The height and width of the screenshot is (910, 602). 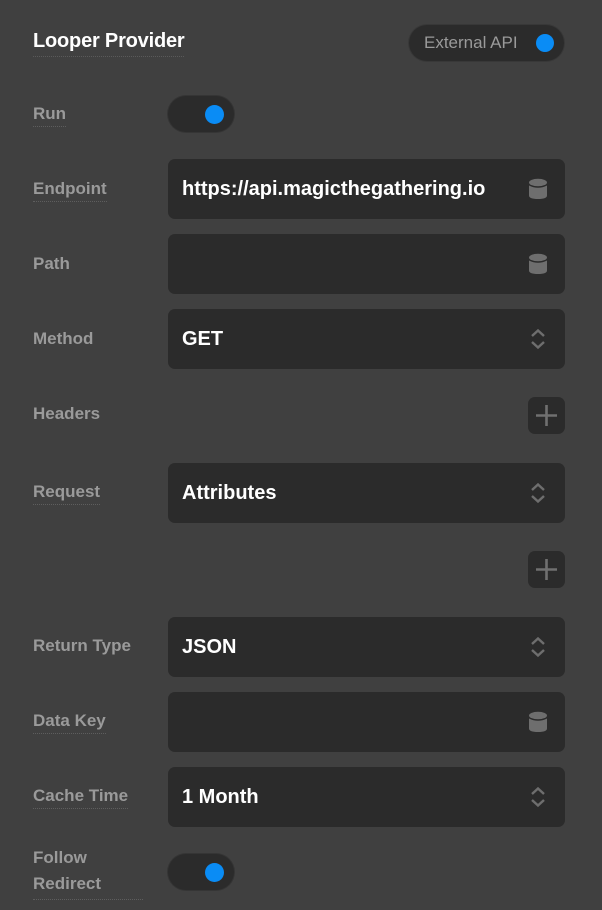 What do you see at coordinates (50, 115) in the screenshot?
I see `run-label: Run` at bounding box center [50, 115].